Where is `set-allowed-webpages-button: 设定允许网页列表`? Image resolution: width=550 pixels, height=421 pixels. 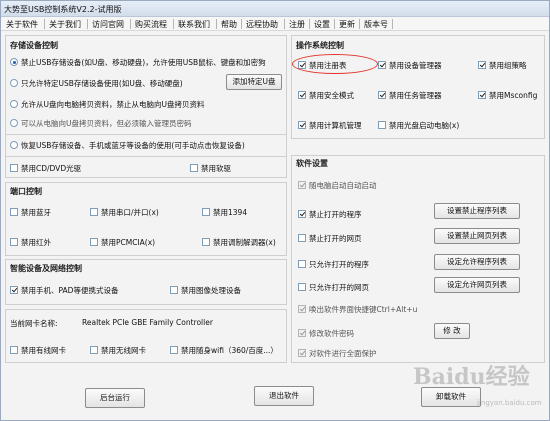 set-allowed-webpages-button: 设定允许网页列表 is located at coordinates (477, 285).